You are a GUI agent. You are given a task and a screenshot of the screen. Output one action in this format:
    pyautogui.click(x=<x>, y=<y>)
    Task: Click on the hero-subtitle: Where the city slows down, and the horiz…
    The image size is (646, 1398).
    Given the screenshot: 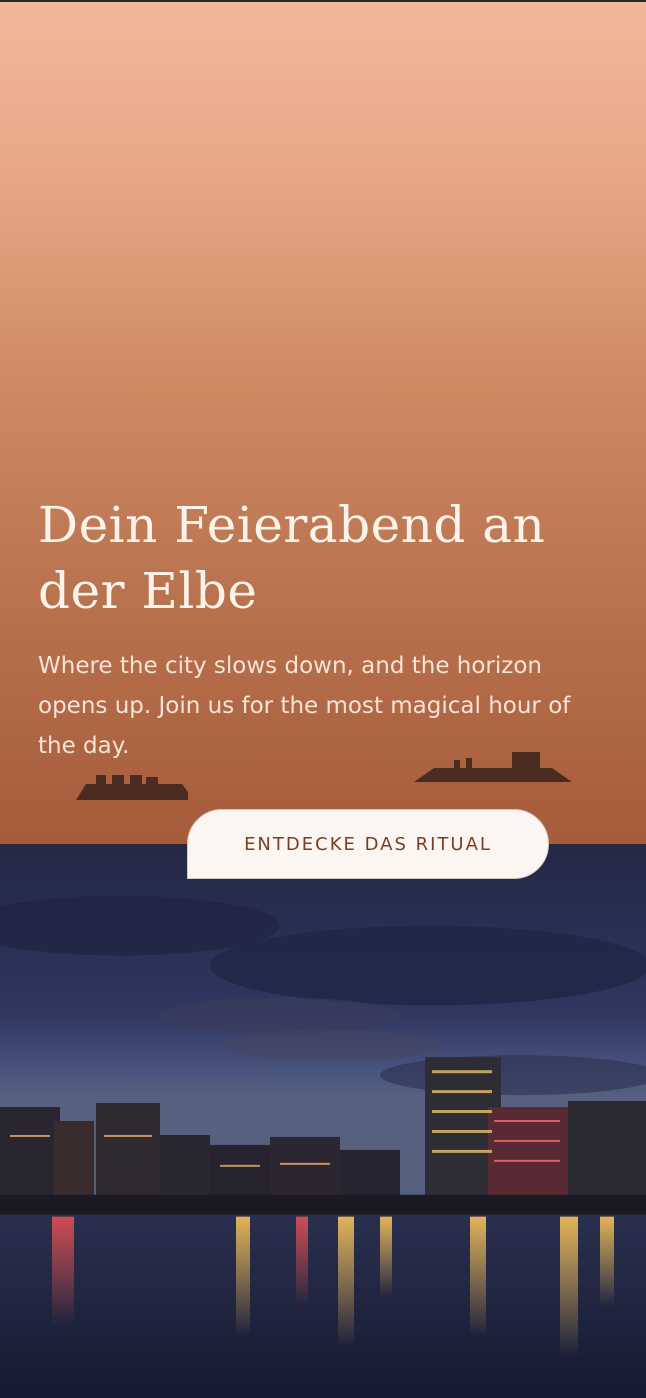 What is the action you would take?
    pyautogui.click(x=304, y=706)
    